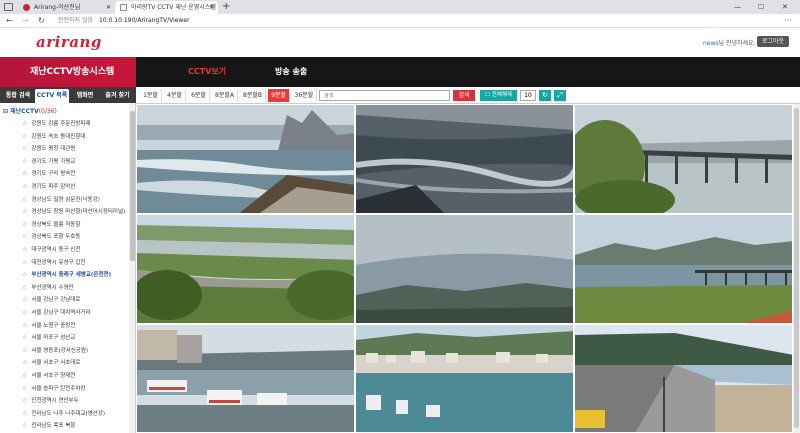 This screenshot has height=433, width=800. What do you see at coordinates (279, 95) in the screenshot?
I see `grid-9: 9분할` at bounding box center [279, 95].